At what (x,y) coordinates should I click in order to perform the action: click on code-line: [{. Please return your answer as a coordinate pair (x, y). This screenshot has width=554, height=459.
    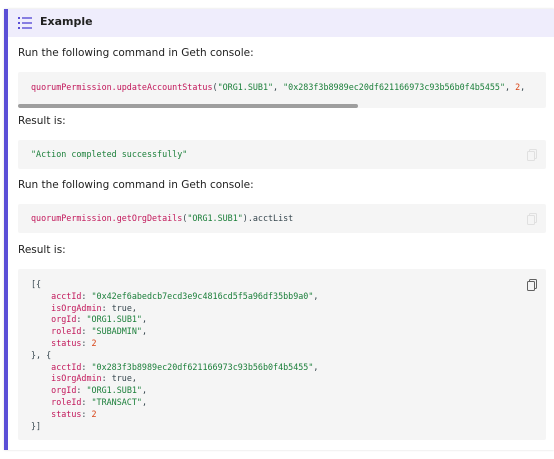
    Looking at the image, I should click on (36, 284).